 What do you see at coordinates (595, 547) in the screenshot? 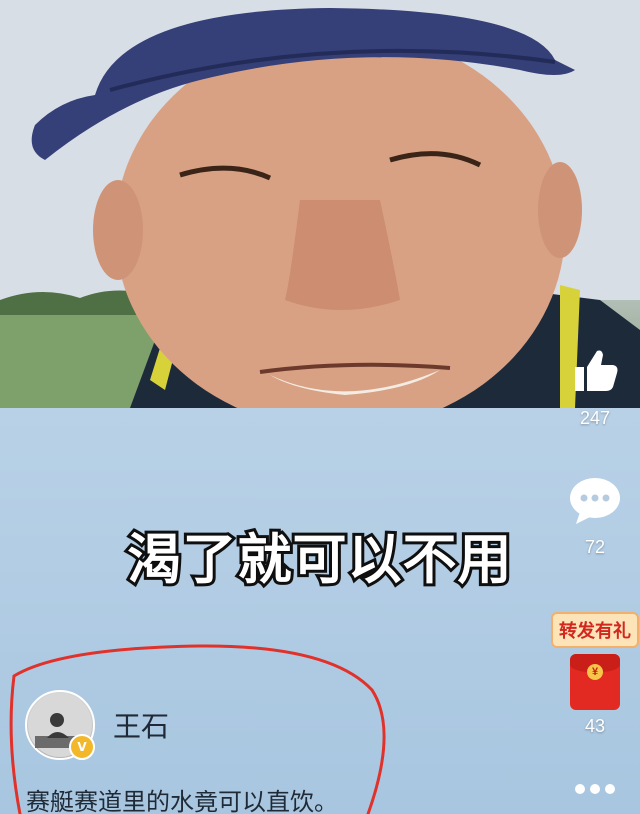
I see `comment-count: 72` at bounding box center [595, 547].